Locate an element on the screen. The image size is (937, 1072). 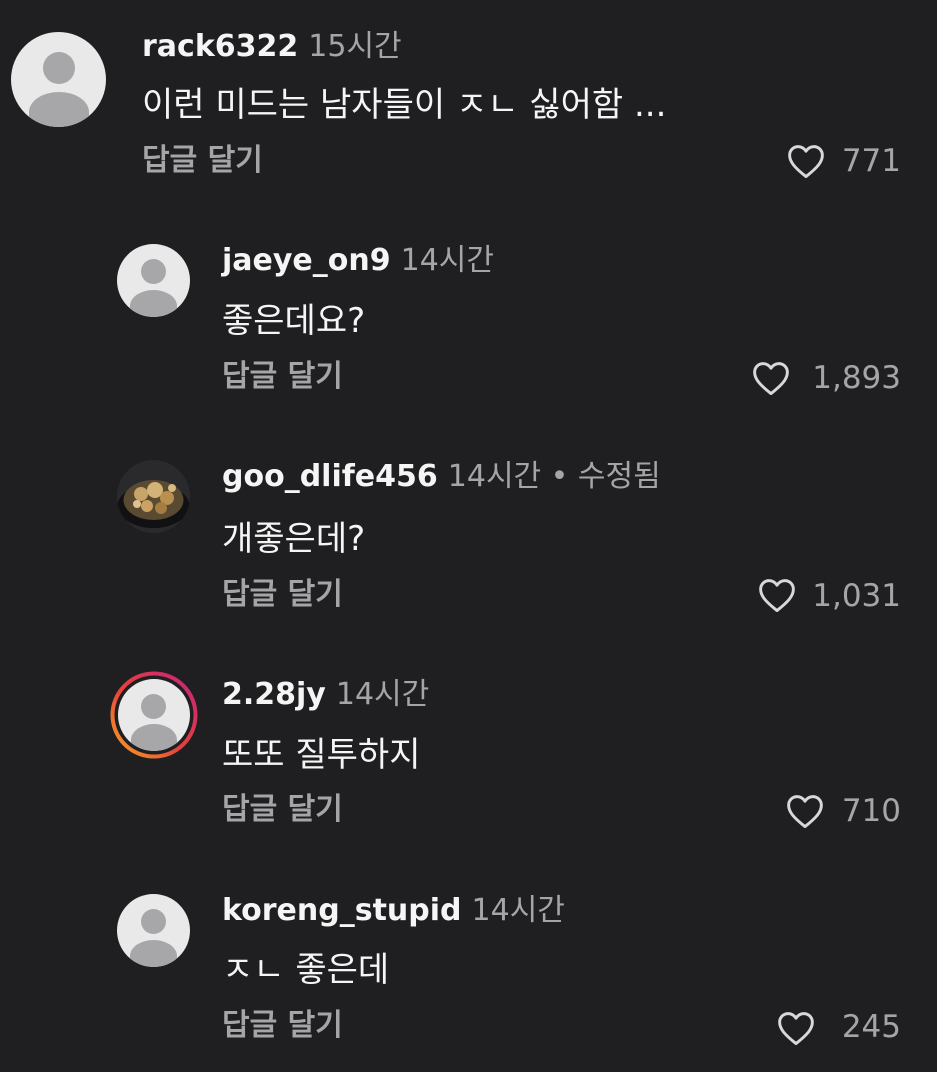
comment-text: ㅈㄴ 좋은데 is located at coordinates (306, 970).